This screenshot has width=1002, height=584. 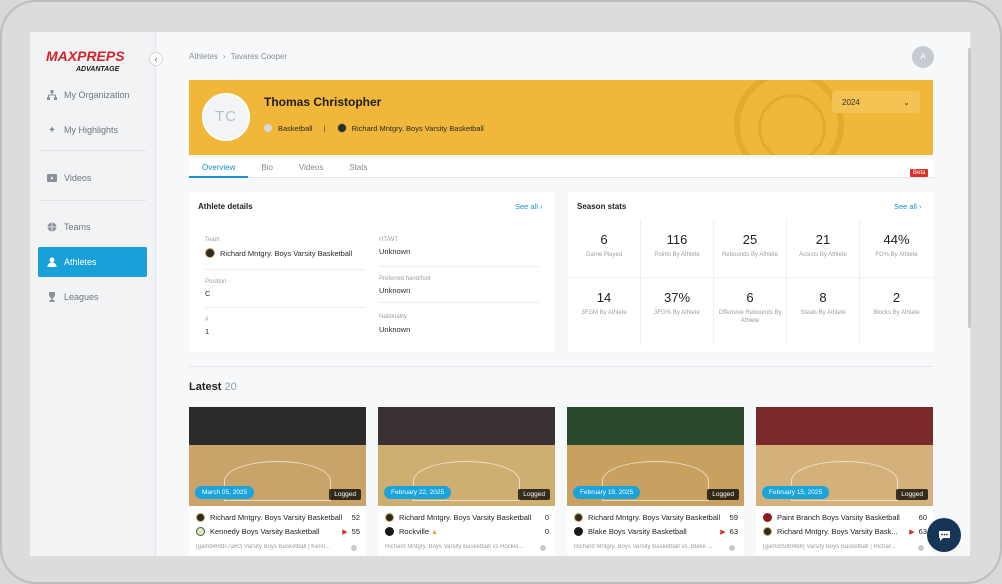 I want to click on profile-tabs: Overview Bio Videos Stats, so click(x=561, y=168).